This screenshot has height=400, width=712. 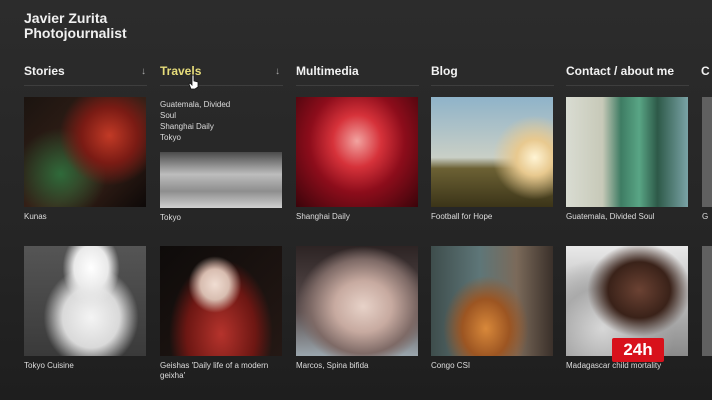 What do you see at coordinates (444, 73) in the screenshot?
I see `nav-item-blog: Blog` at bounding box center [444, 73].